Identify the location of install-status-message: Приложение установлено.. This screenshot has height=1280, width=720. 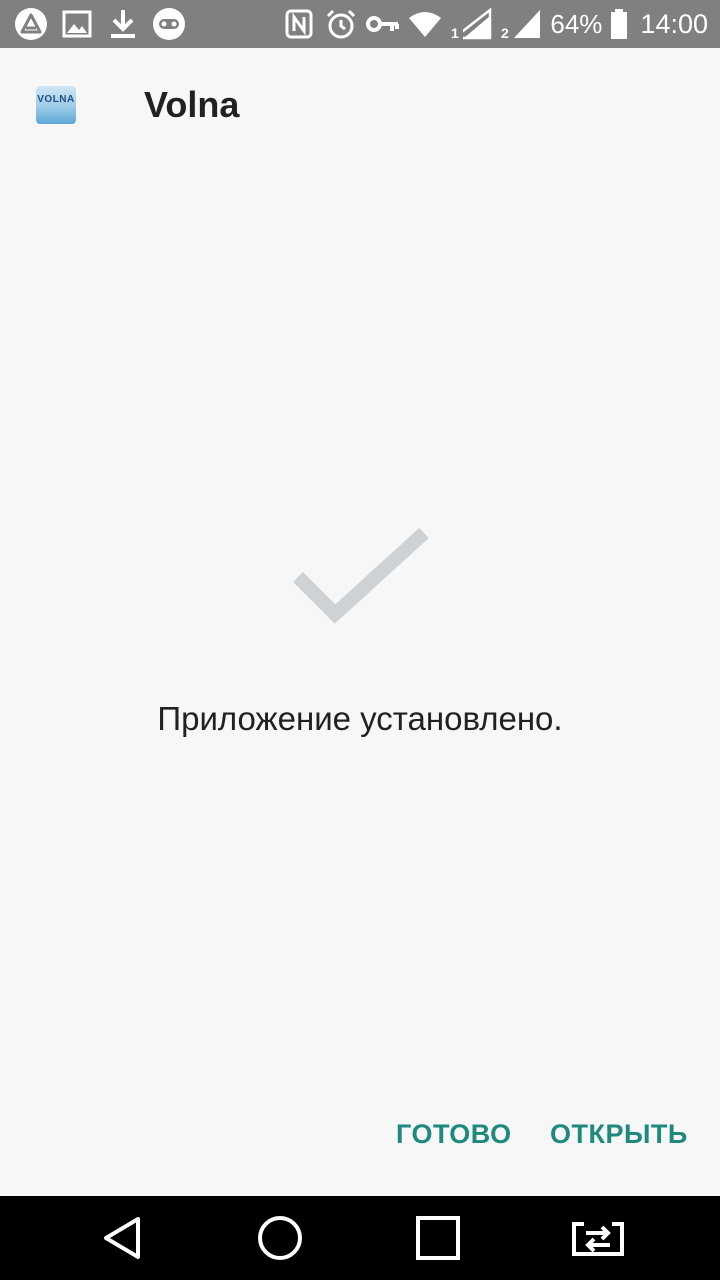
(360, 718).